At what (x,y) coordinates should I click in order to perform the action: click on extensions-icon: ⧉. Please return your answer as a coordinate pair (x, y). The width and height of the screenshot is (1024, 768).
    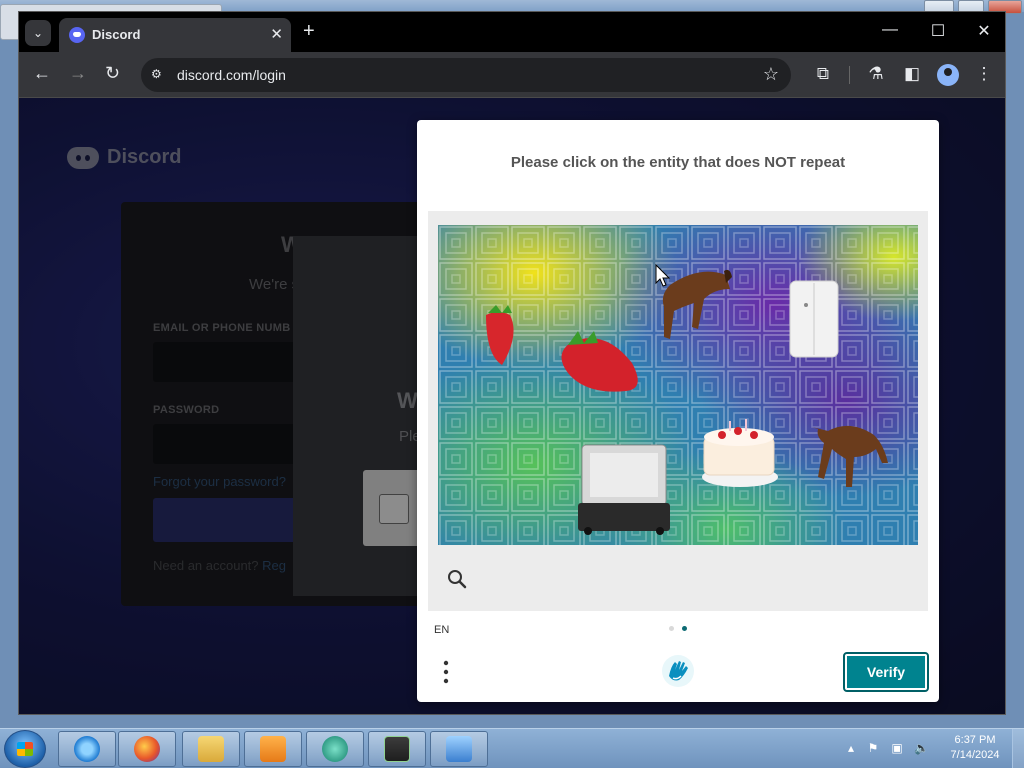
    Looking at the image, I should click on (823, 74).